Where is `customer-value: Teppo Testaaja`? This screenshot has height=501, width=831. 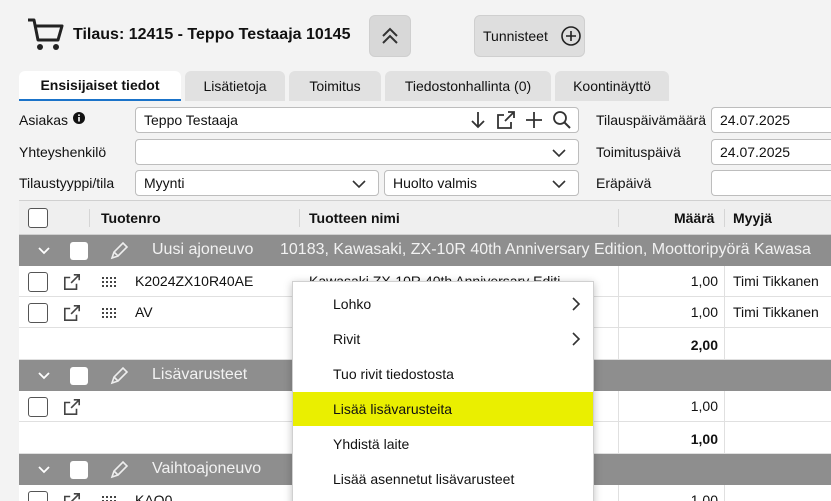
customer-value: Teppo Testaaja is located at coordinates (191, 120).